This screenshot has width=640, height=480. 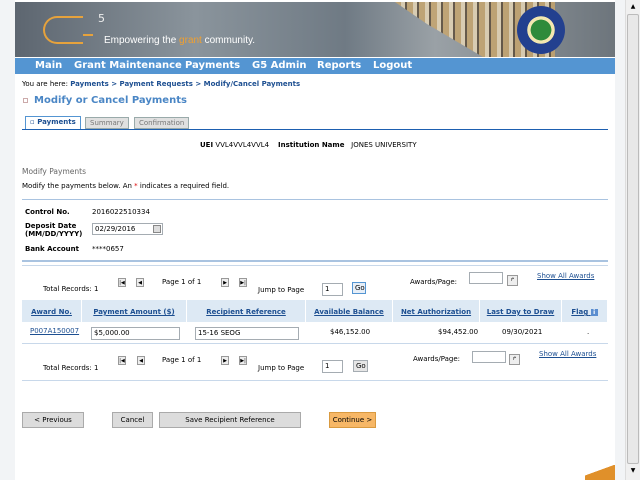 I want to click on tab-payments: ▫ Payments, so click(x=53, y=123).